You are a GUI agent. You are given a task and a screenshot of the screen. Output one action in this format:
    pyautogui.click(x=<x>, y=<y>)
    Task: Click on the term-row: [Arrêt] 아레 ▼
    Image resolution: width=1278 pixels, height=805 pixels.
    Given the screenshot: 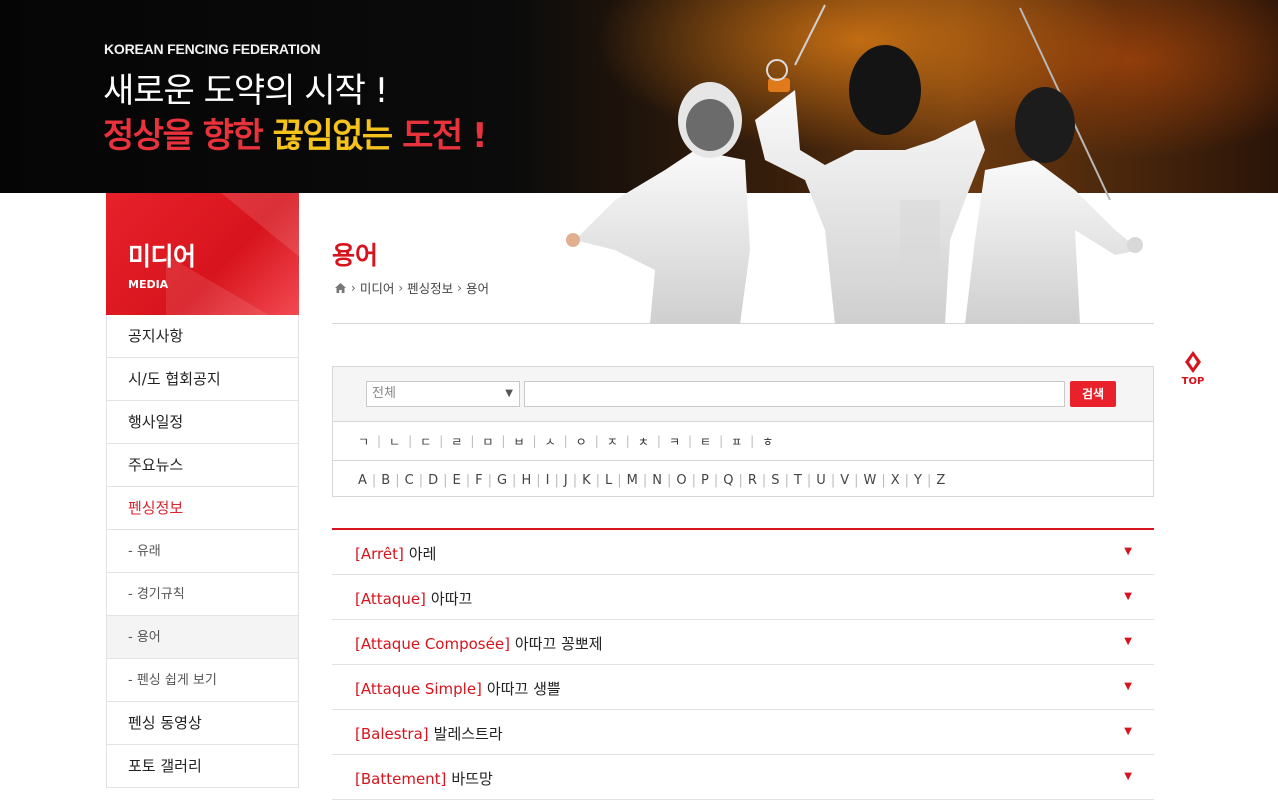 What is the action you would take?
    pyautogui.click(x=743, y=552)
    